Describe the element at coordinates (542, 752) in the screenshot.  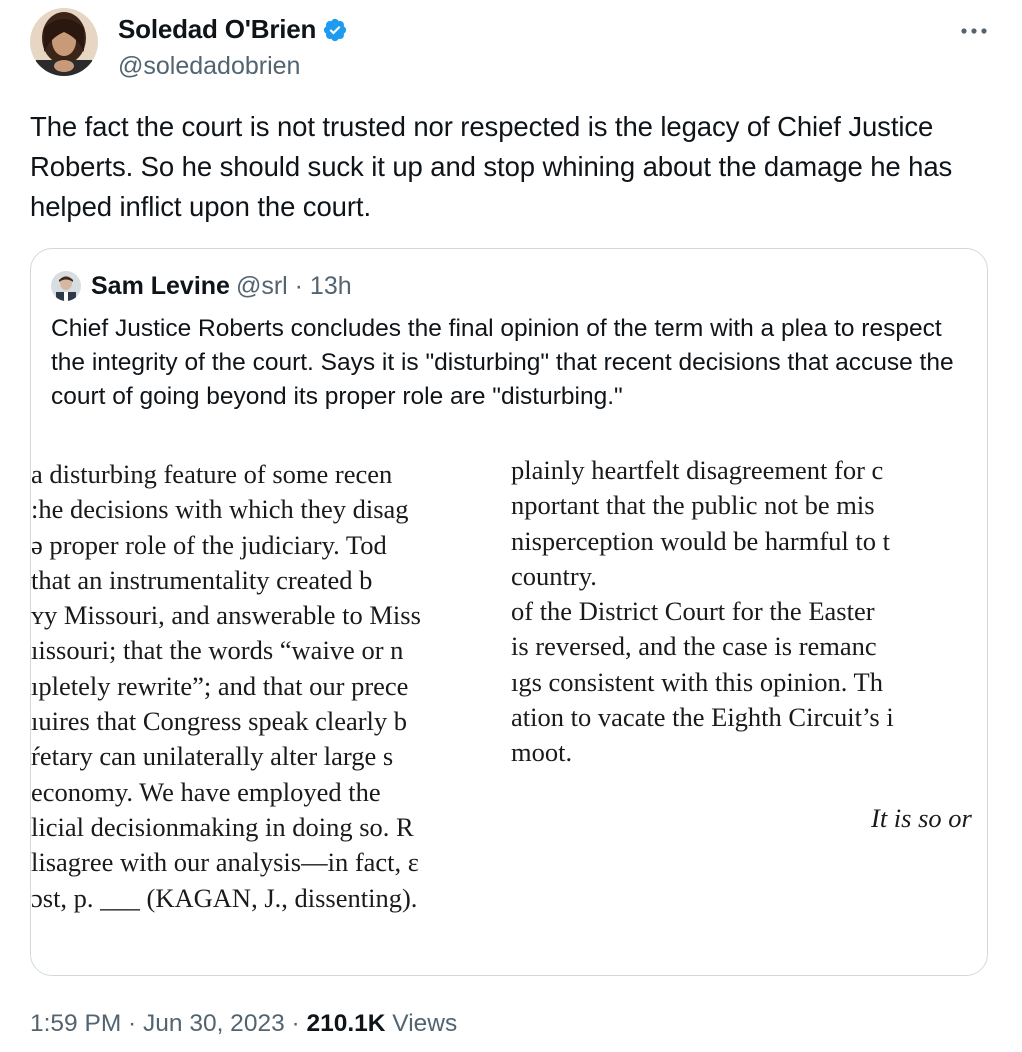
I see `doc-line: moot.` at that location.